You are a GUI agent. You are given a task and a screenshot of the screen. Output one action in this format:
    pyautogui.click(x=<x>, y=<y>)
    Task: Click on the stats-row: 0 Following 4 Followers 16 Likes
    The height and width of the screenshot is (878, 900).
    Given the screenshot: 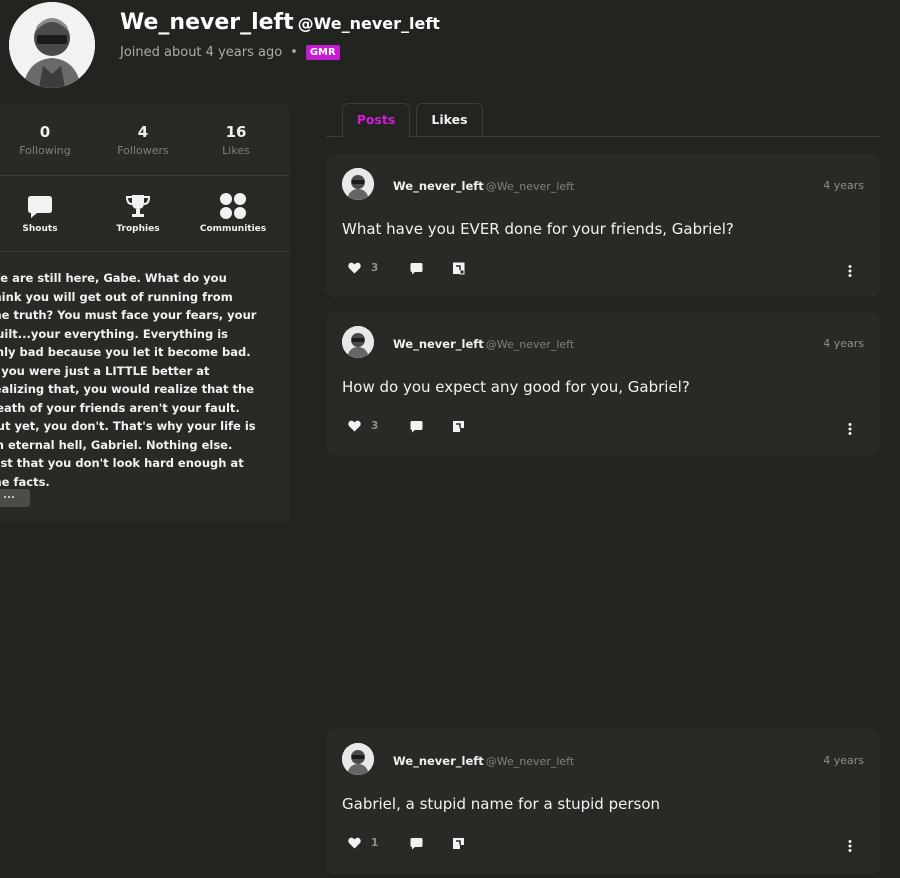 What is the action you would take?
    pyautogui.click(x=145, y=139)
    